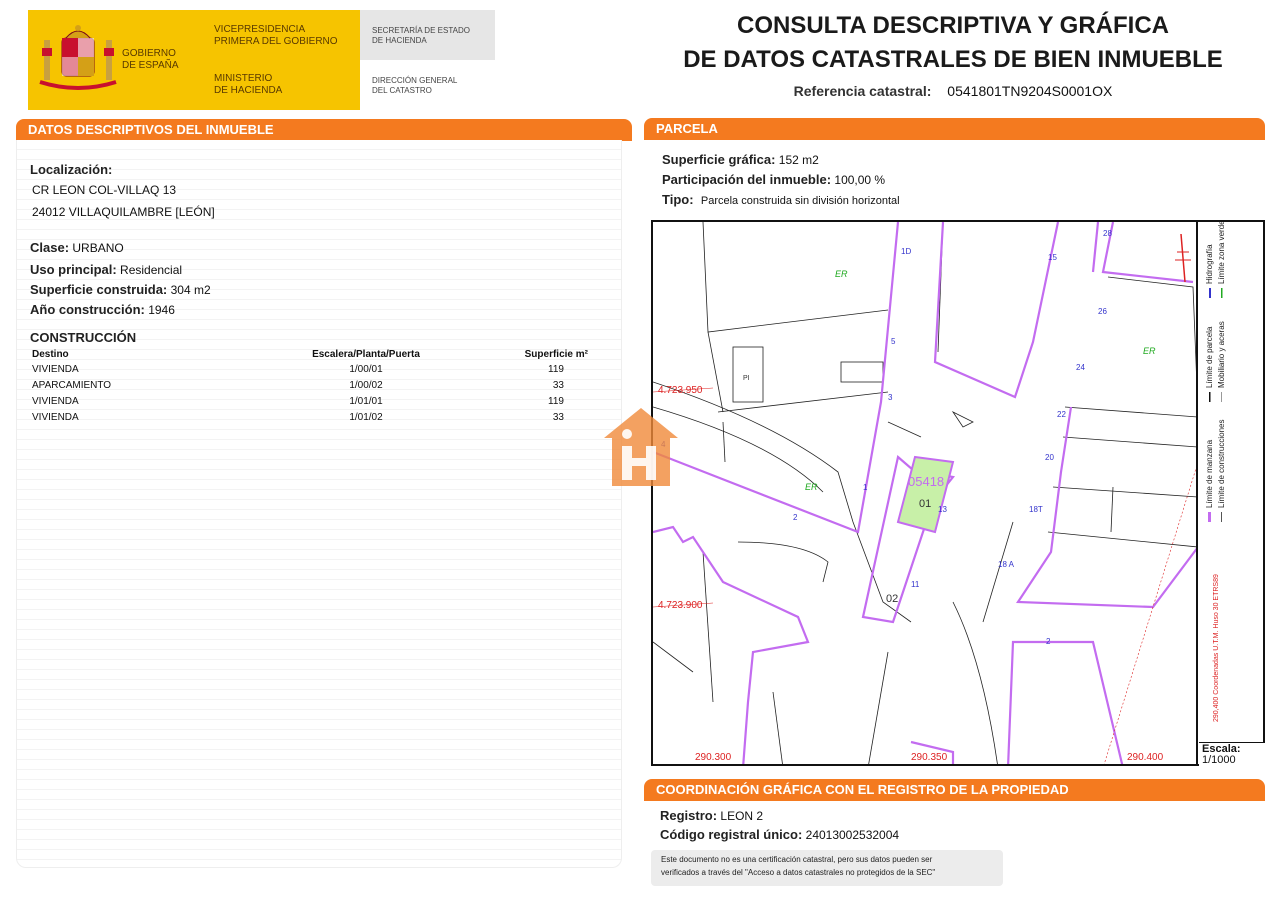  I want to click on vicepresidencia-label: VICEPRESIDENCIA PRIMERA DEL GOBIERNO, so click(276, 36).